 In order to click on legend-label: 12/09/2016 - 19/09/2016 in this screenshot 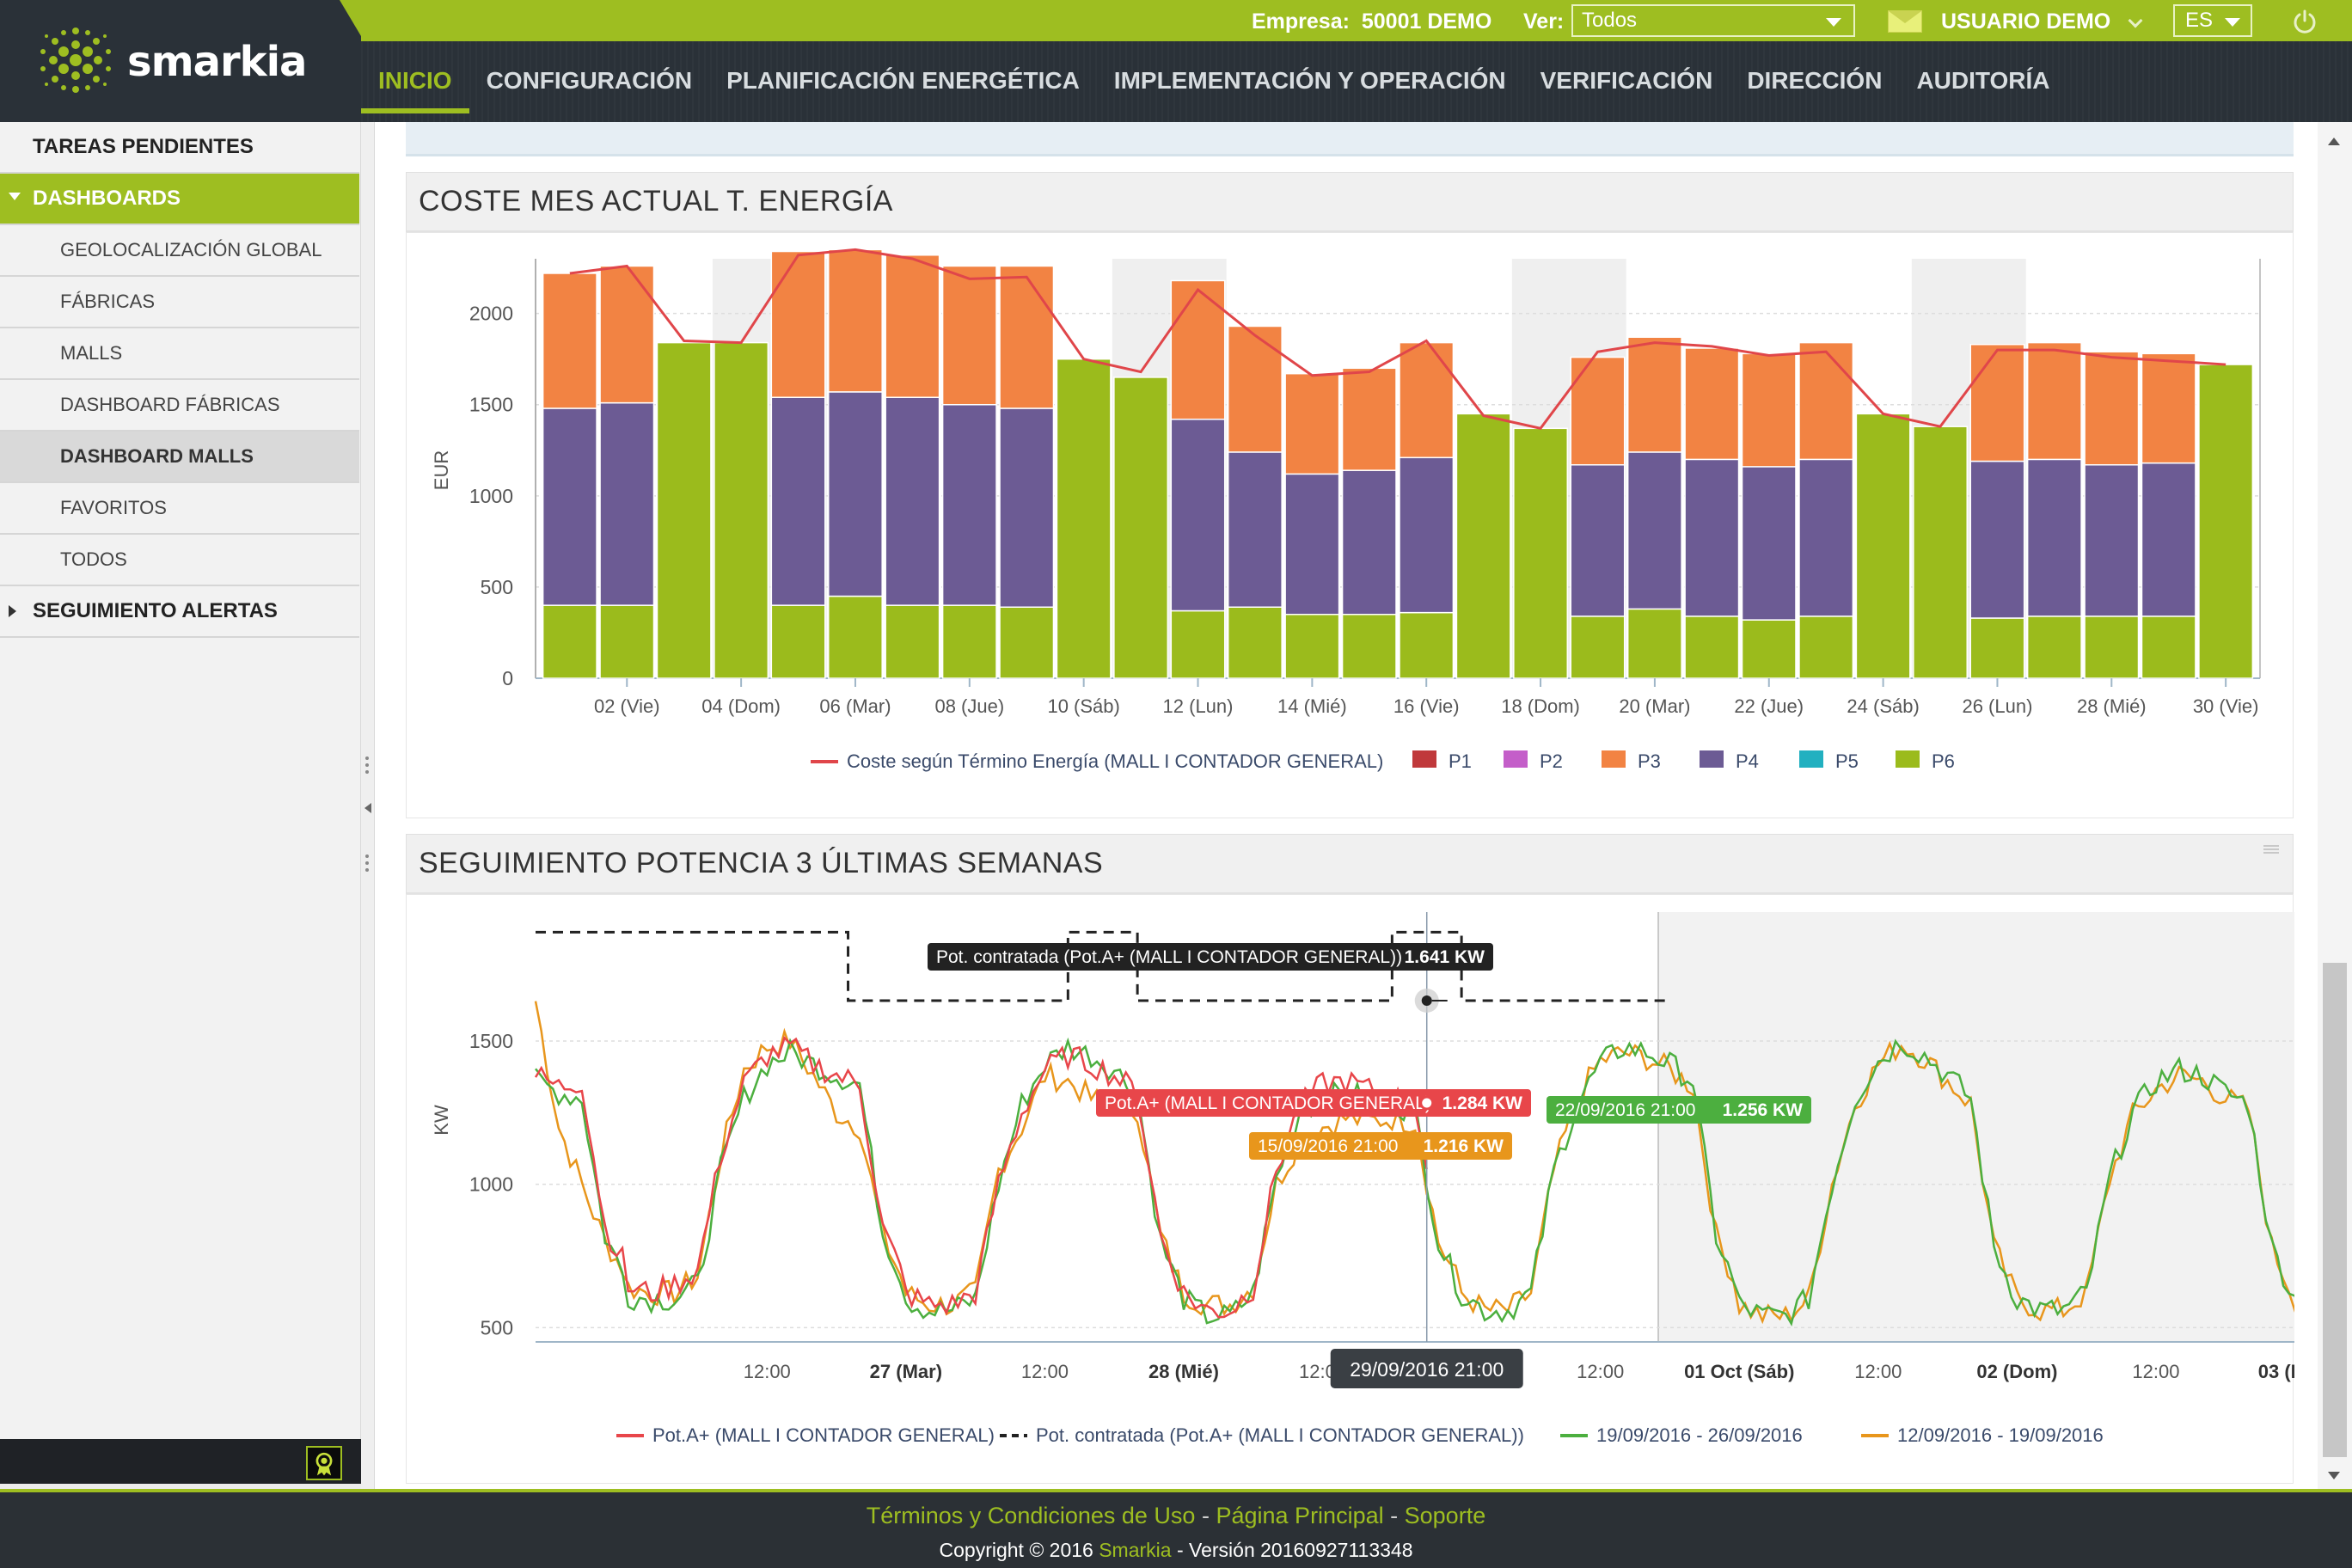, I will do `click(2000, 1435)`.